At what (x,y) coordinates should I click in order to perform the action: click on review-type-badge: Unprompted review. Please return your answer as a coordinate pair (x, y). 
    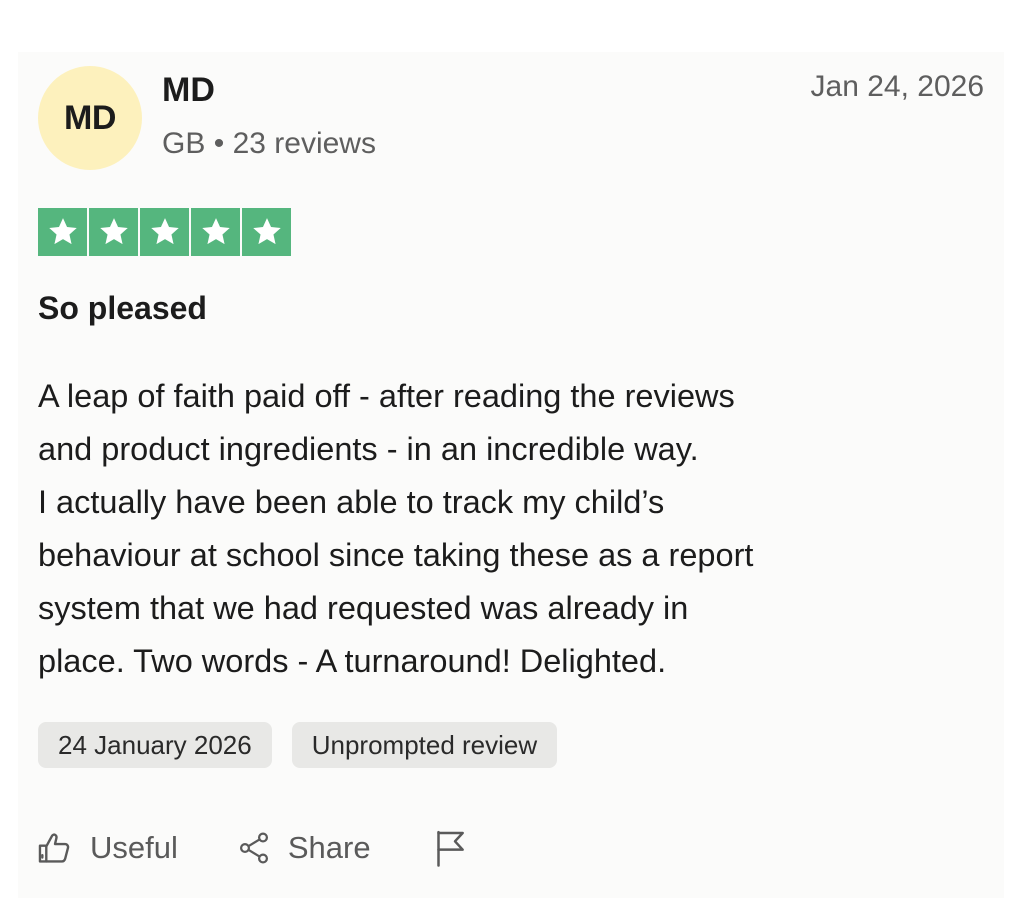
    Looking at the image, I should click on (424, 745).